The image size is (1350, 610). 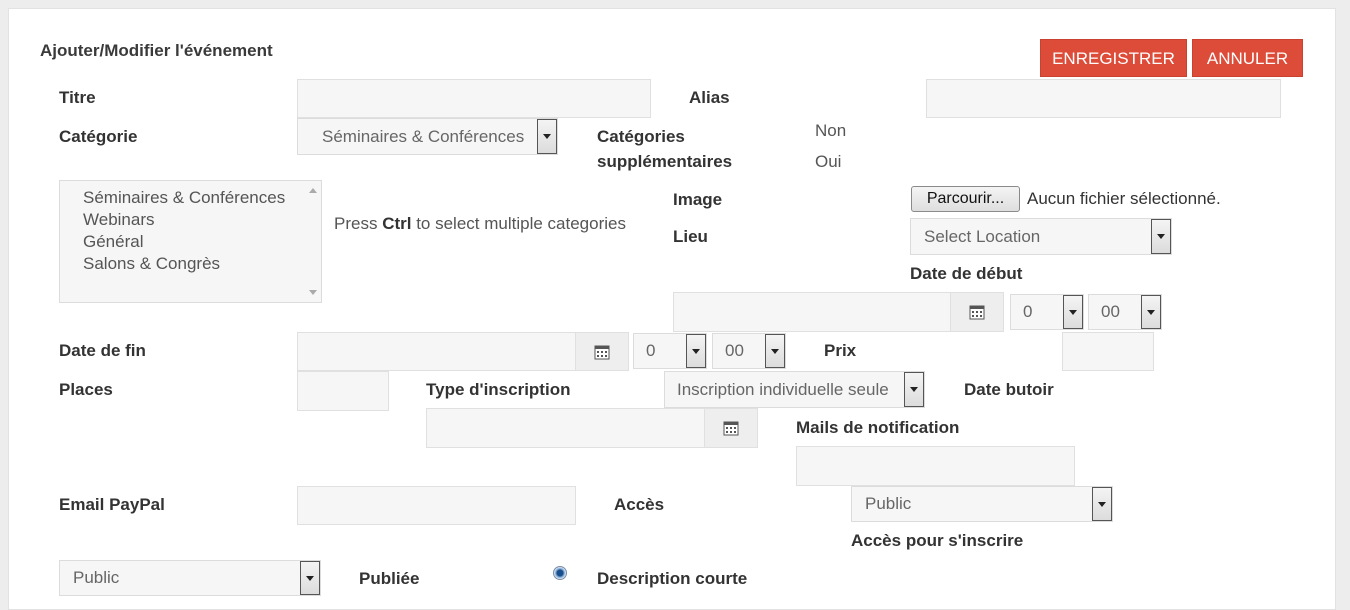 I want to click on list-item: Général, so click(x=113, y=242).